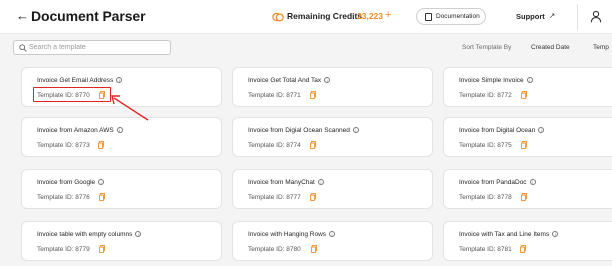 The width and height of the screenshot is (612, 266). What do you see at coordinates (332, 189) in the screenshot?
I see `template-card: Invoice from ManyChat i Template ID: 8777` at bounding box center [332, 189].